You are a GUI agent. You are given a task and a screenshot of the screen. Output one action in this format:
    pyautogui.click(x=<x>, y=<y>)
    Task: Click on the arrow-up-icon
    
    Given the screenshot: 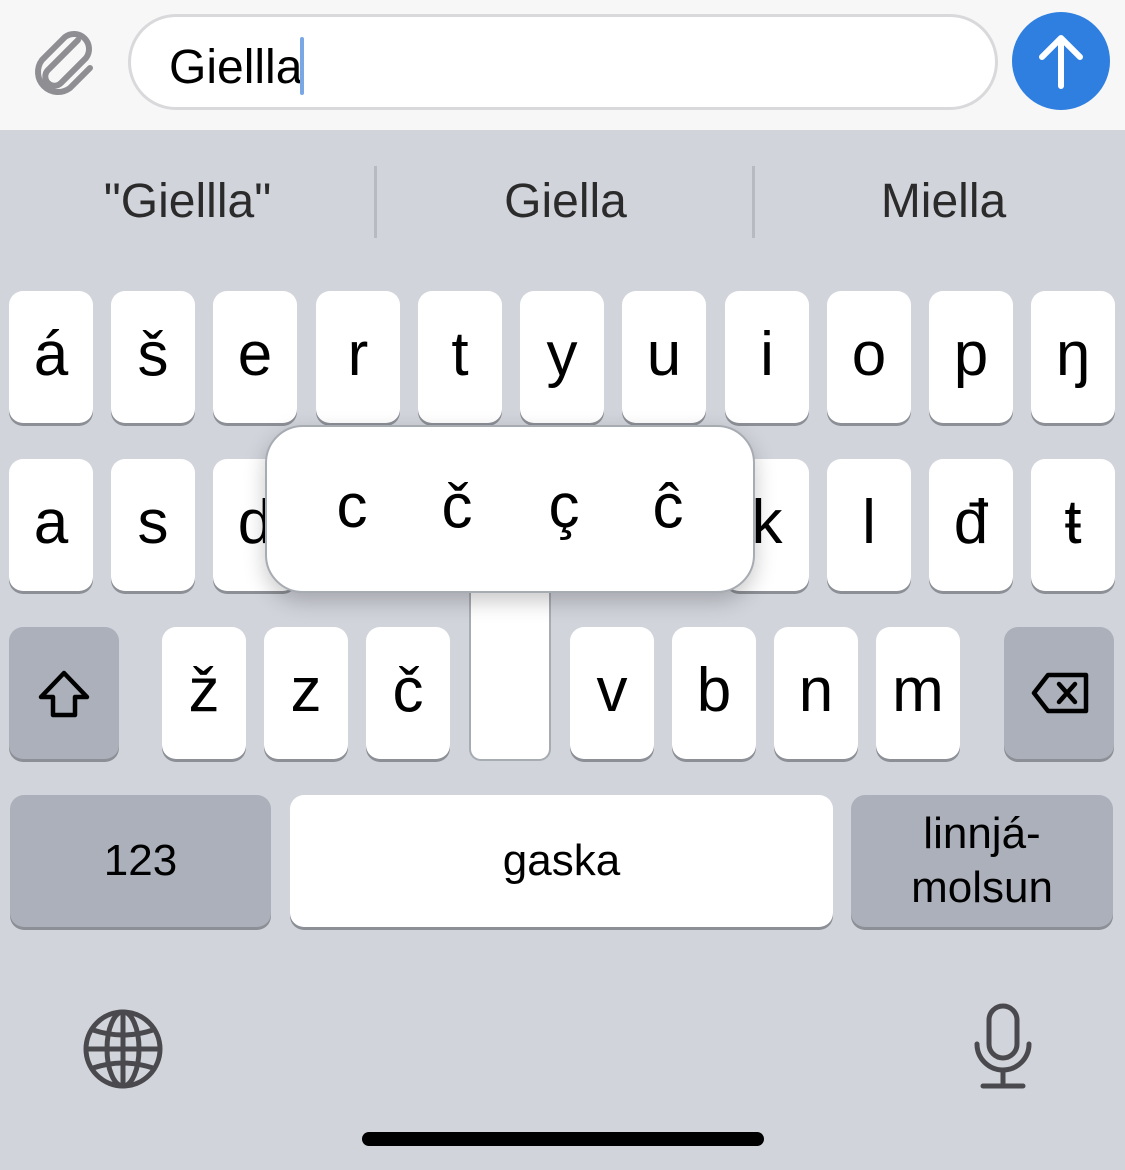 What is the action you would take?
    pyautogui.click(x=1061, y=62)
    